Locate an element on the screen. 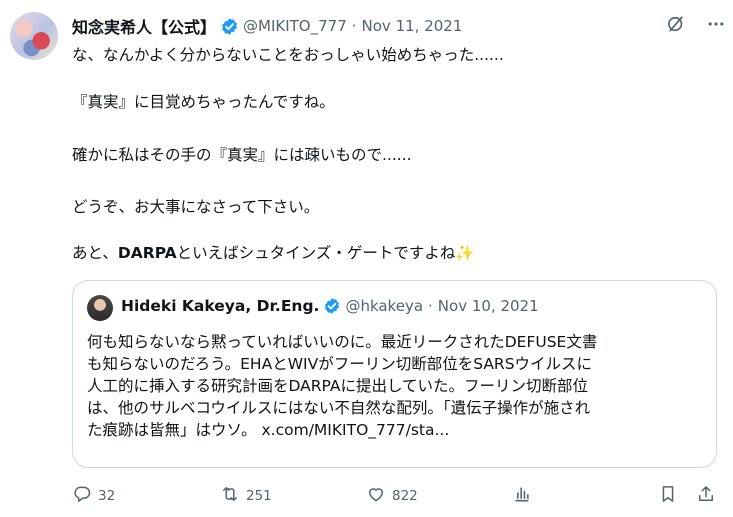 Image resolution: width=733 pixels, height=517 pixels. sparkles-emoji: ✨ is located at coordinates (465, 253).